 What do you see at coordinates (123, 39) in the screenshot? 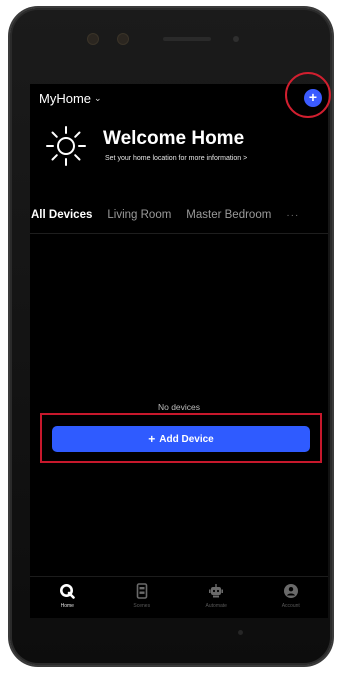
I see `proximity-sensor-icon` at bounding box center [123, 39].